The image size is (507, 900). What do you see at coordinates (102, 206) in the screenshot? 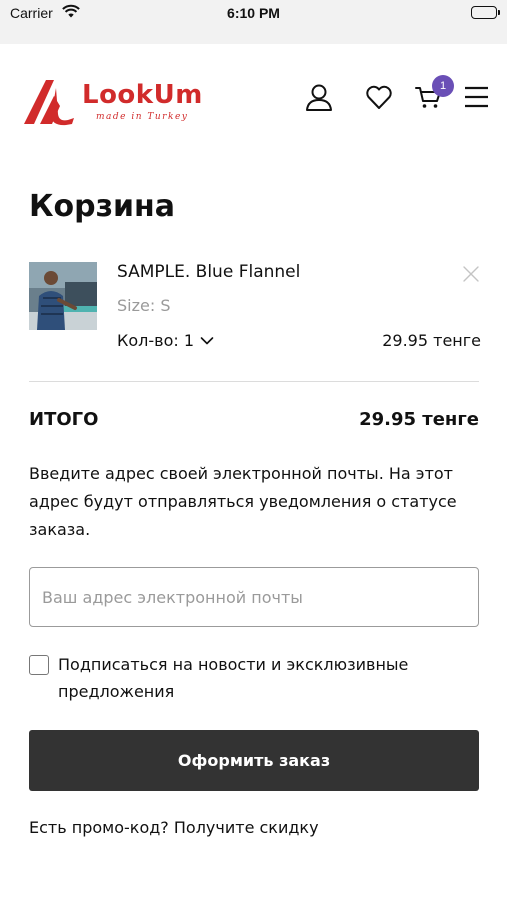
I see `page-title: Корзина` at bounding box center [102, 206].